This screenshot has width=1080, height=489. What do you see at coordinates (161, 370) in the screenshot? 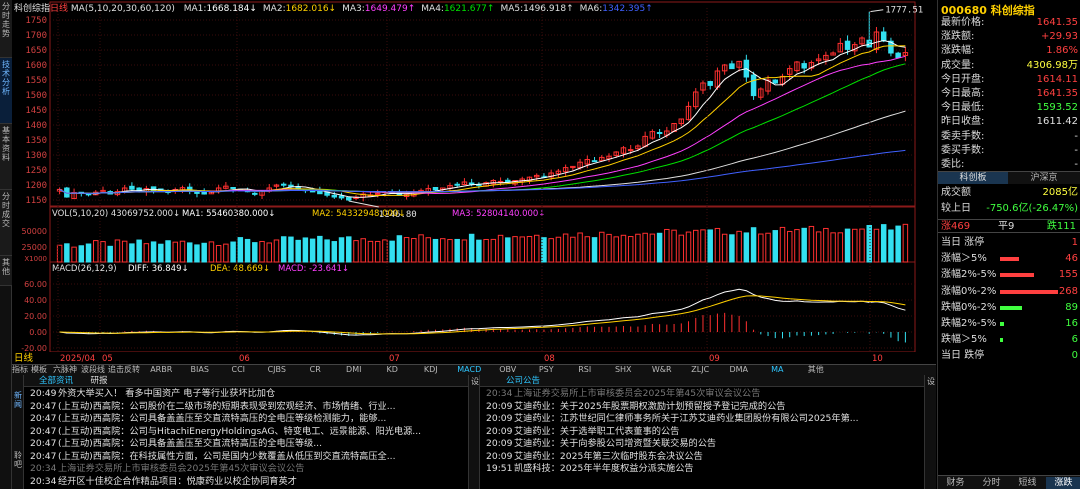
I see `indicator-tab: ARBR` at bounding box center [161, 370].